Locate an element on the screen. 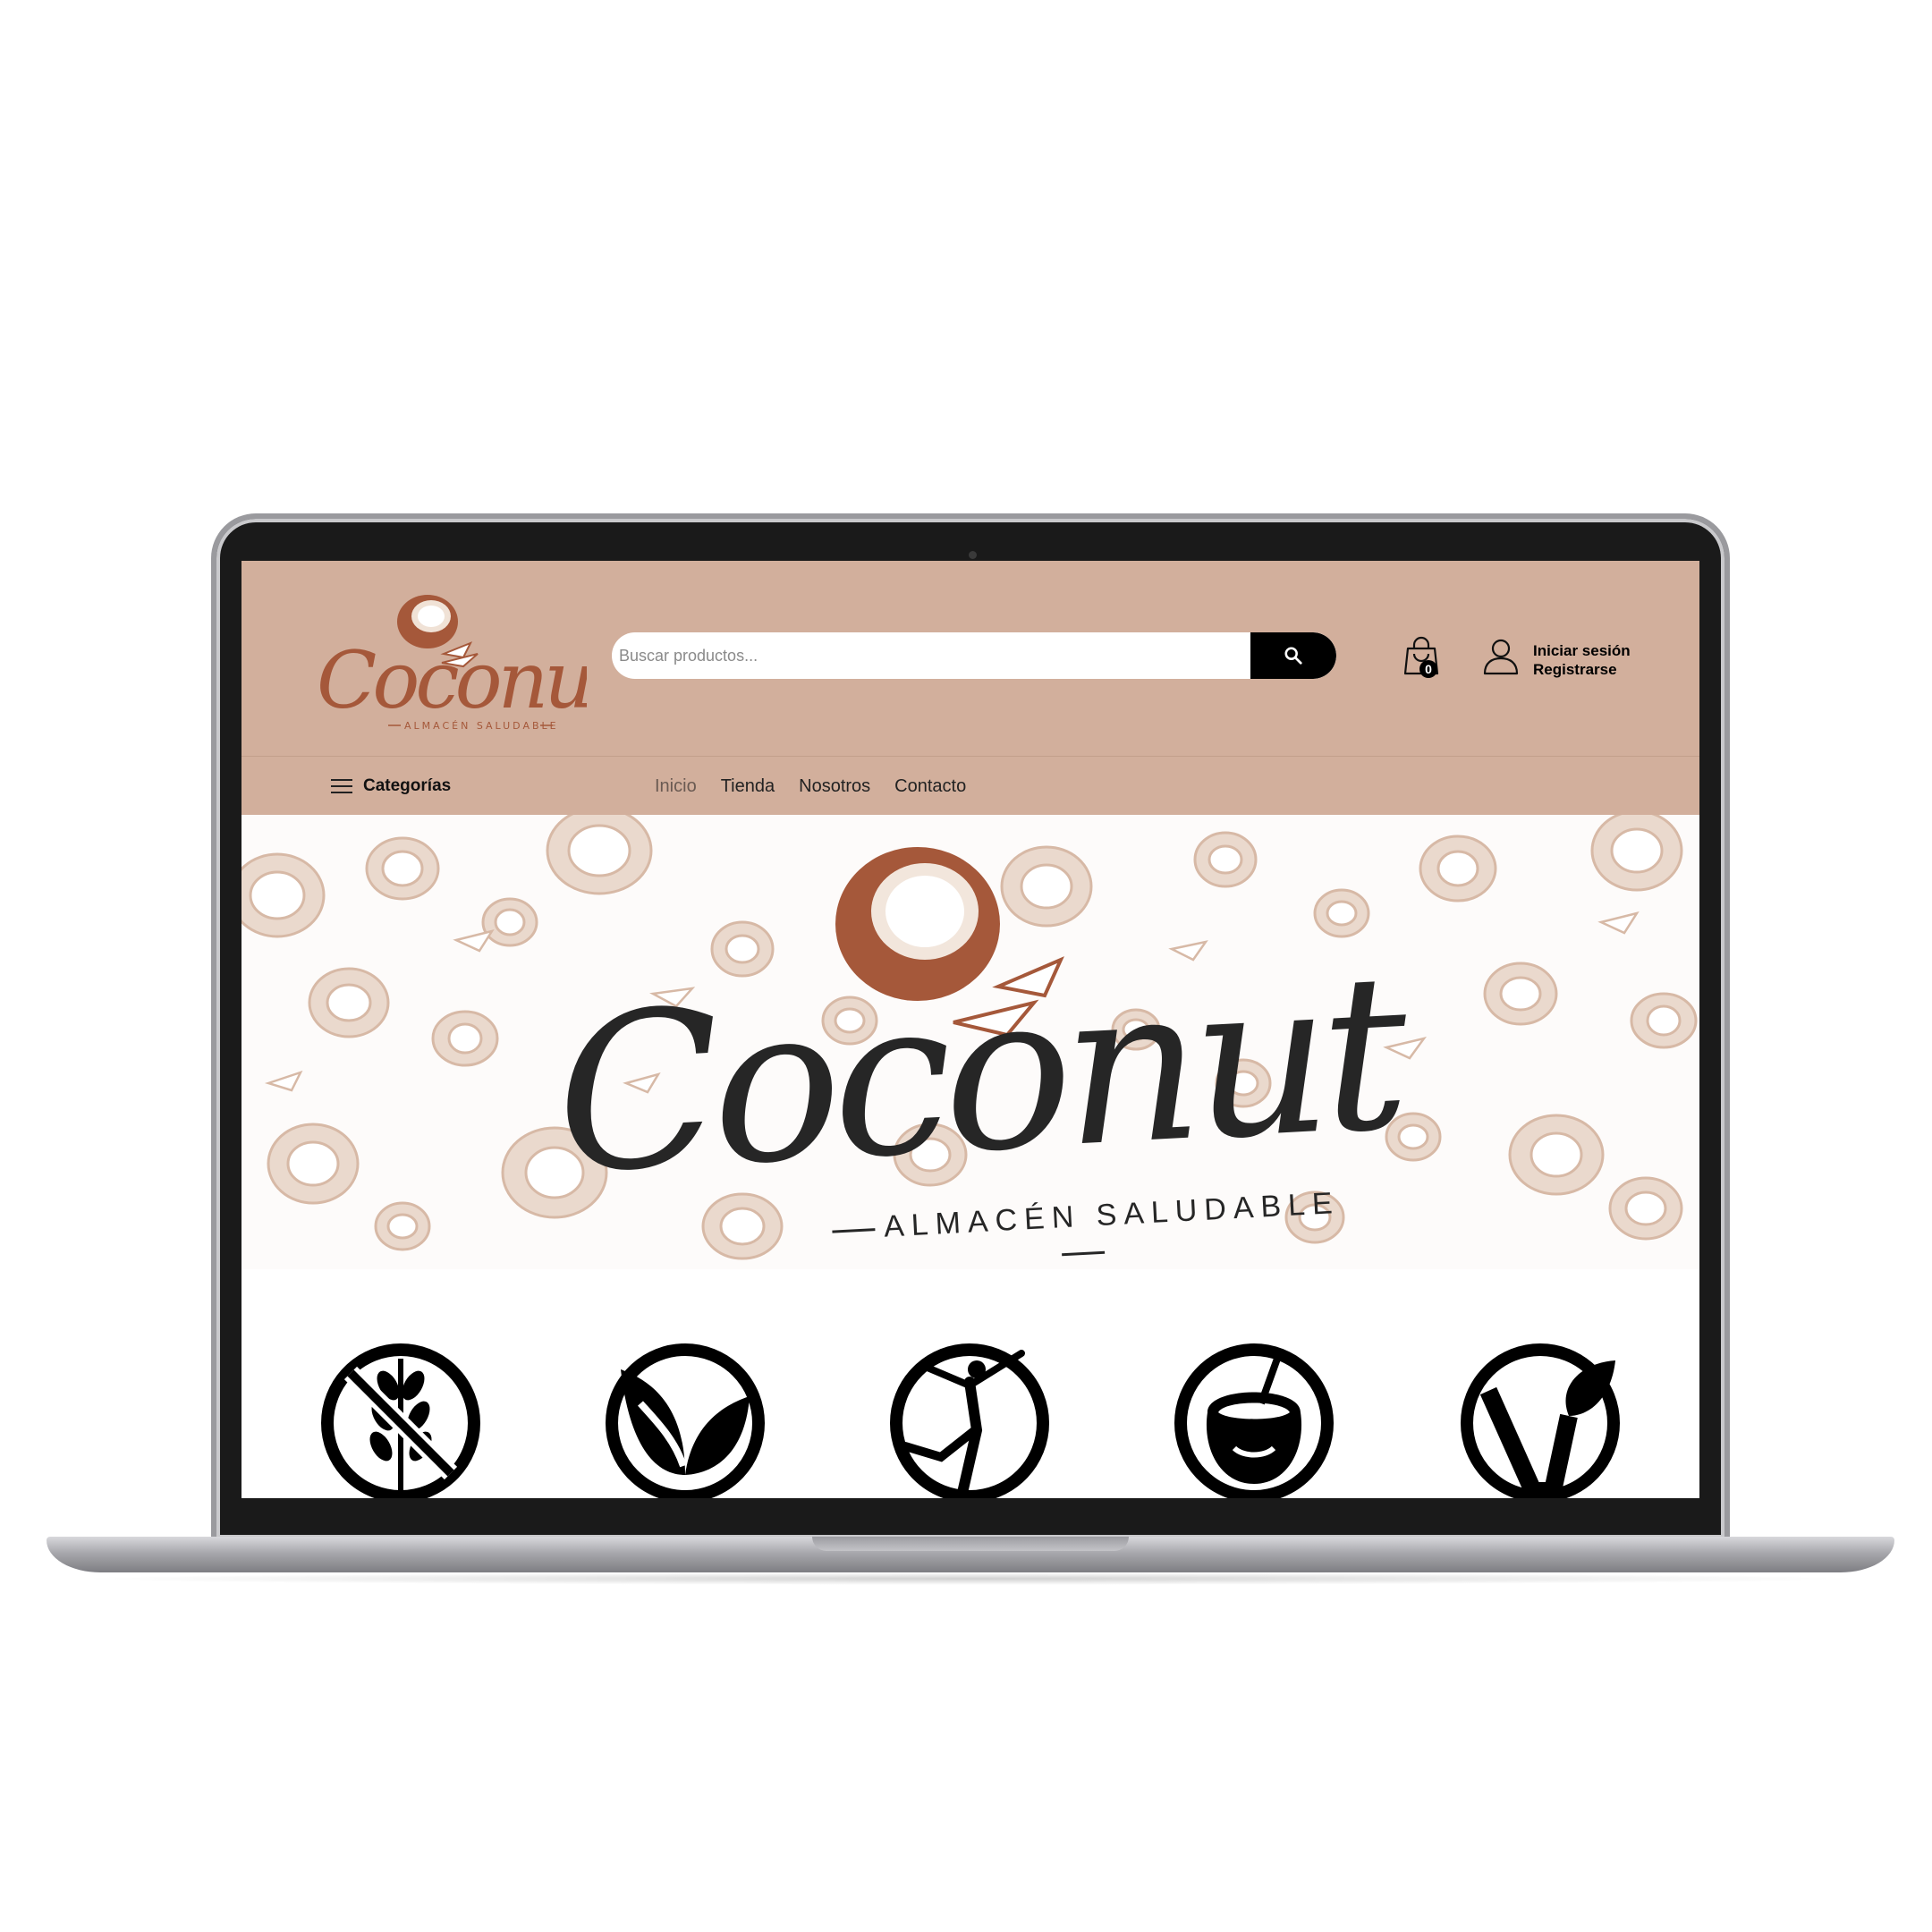 The width and height of the screenshot is (1932, 1932). search-button is located at coordinates (1293, 655).